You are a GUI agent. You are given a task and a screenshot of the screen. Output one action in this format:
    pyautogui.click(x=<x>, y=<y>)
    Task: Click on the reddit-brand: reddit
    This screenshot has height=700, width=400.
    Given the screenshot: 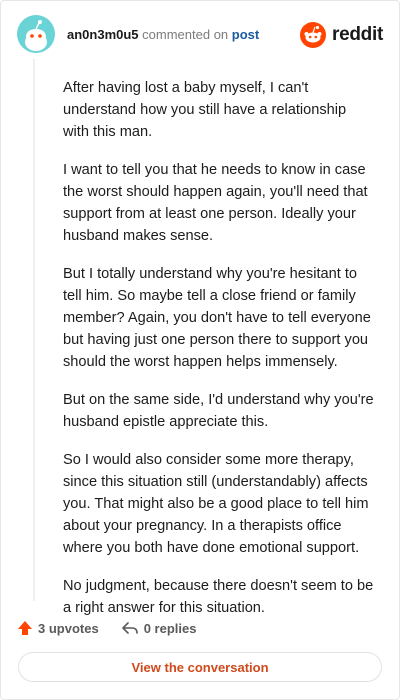 What is the action you would take?
    pyautogui.click(x=341, y=35)
    